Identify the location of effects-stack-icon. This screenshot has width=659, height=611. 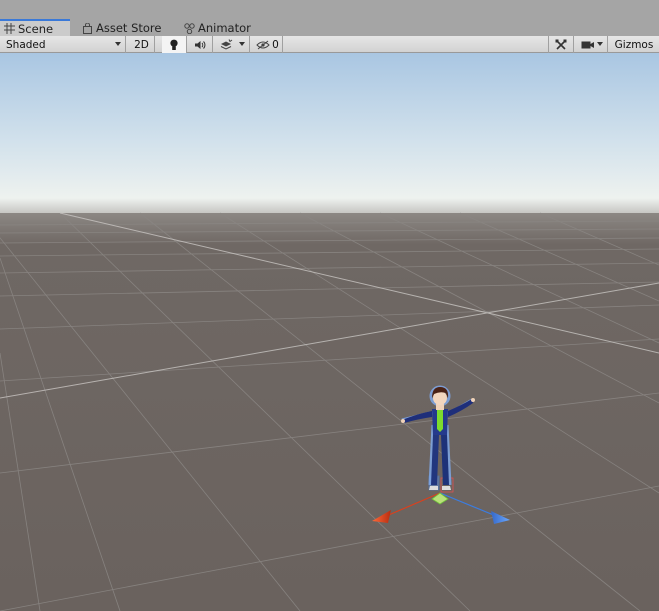
(226, 44).